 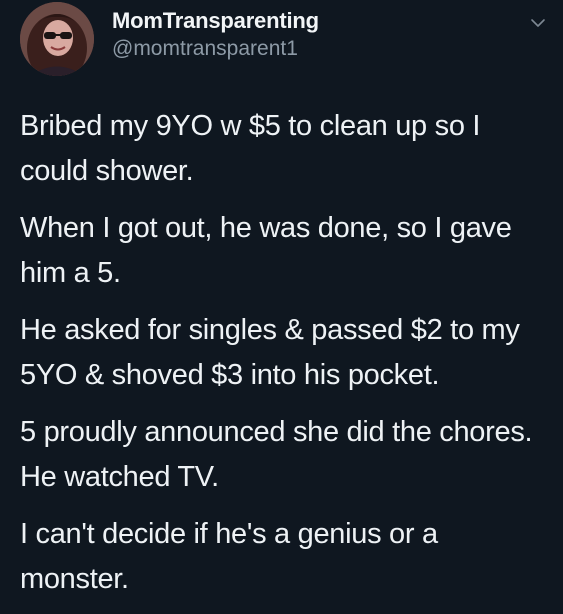 I want to click on author-handle: @momtransparent1, so click(x=215, y=49).